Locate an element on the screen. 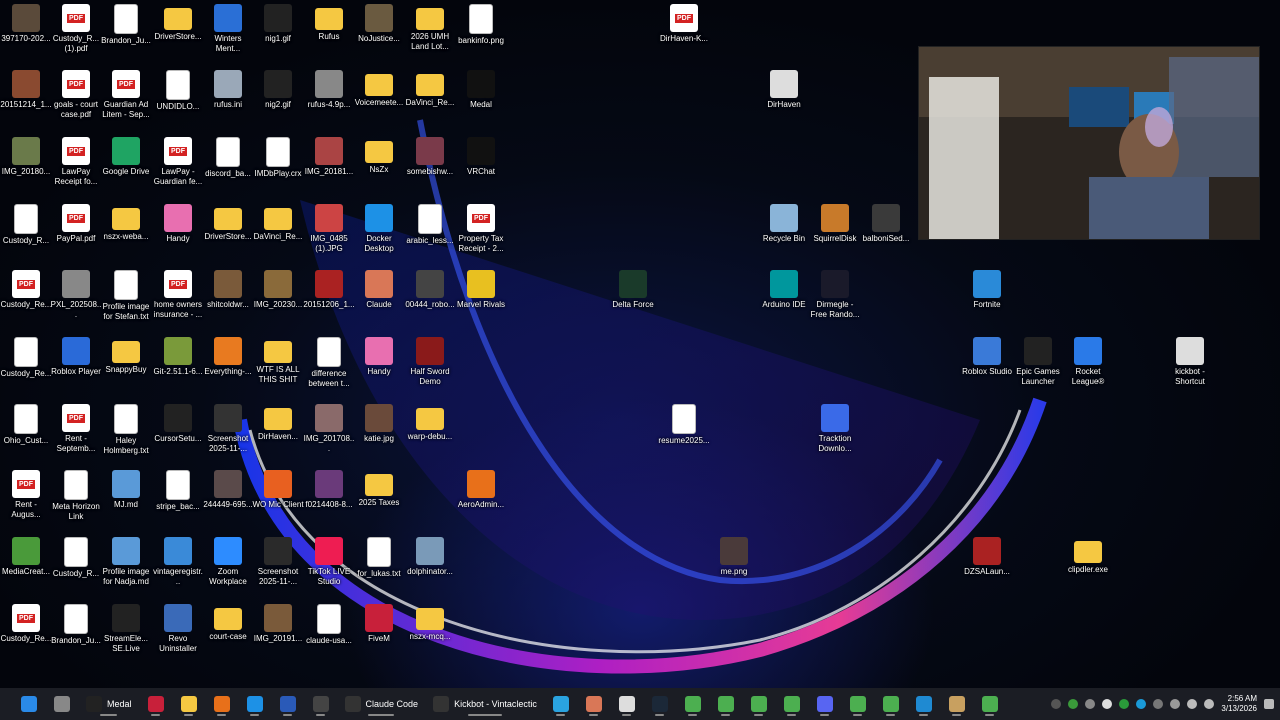 The height and width of the screenshot is (720, 1280). tray-medal-icon is located at coordinates (1107, 704).